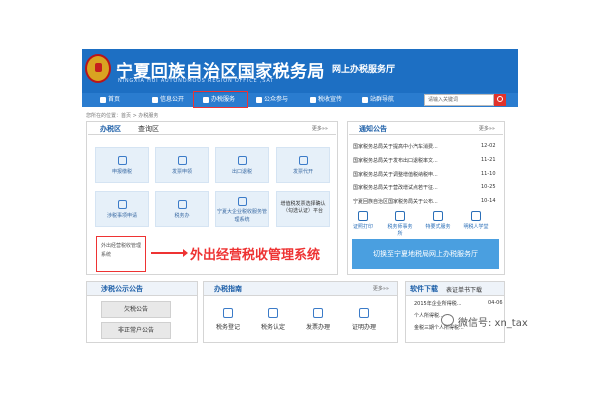  Describe the element at coordinates (136, 309) in the screenshot. I see `arrears-notice-button: 欠税公告` at that location.